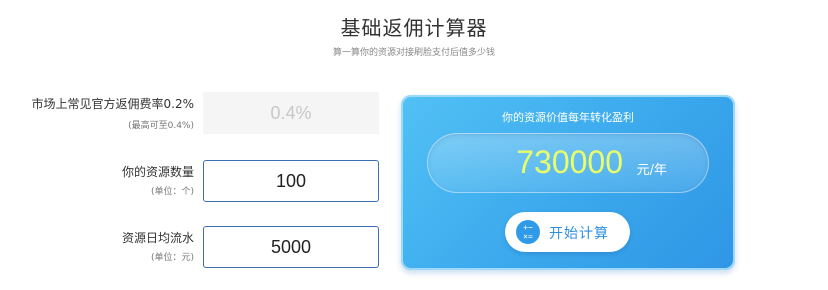 Image resolution: width=828 pixels, height=290 pixels. I want to click on page-title: 基础返佣计算器, so click(414, 28).